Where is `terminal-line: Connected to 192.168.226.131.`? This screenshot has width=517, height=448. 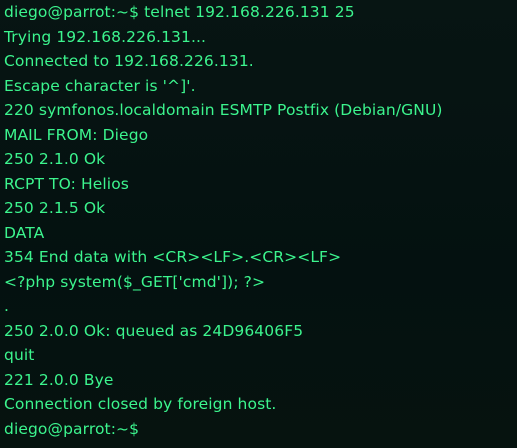
terminal-line: Connected to 192.168.226.131. is located at coordinates (129, 61).